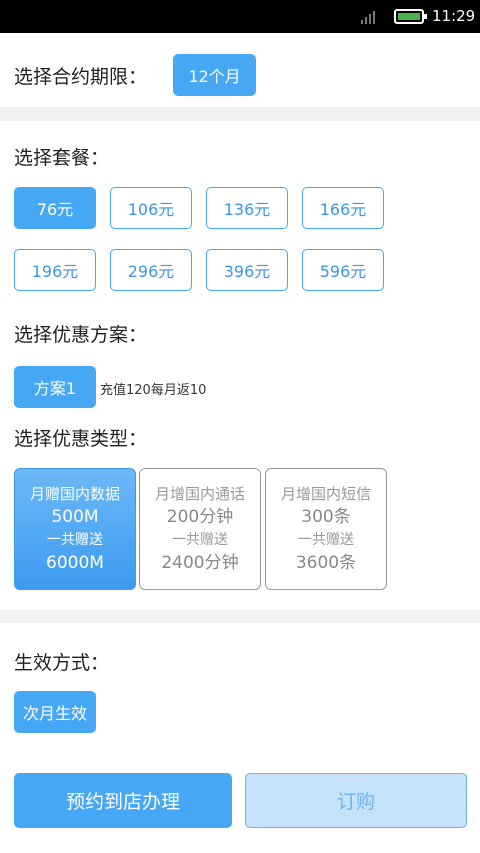 The height and width of the screenshot is (853, 480). Describe the element at coordinates (62, 158) in the screenshot. I see `package-label: 选择套餐：` at that location.